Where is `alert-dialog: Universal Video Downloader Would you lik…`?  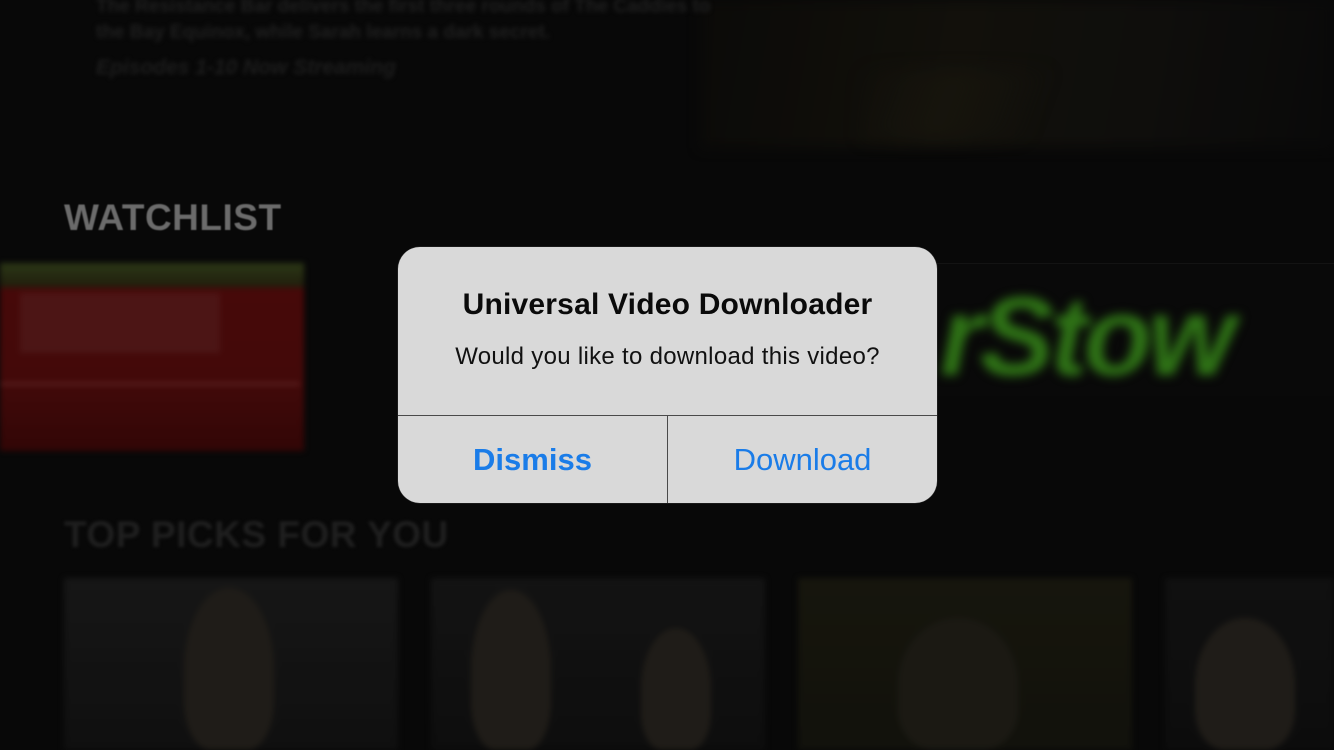
alert-dialog: Universal Video Downloader Would you lik… is located at coordinates (667, 375).